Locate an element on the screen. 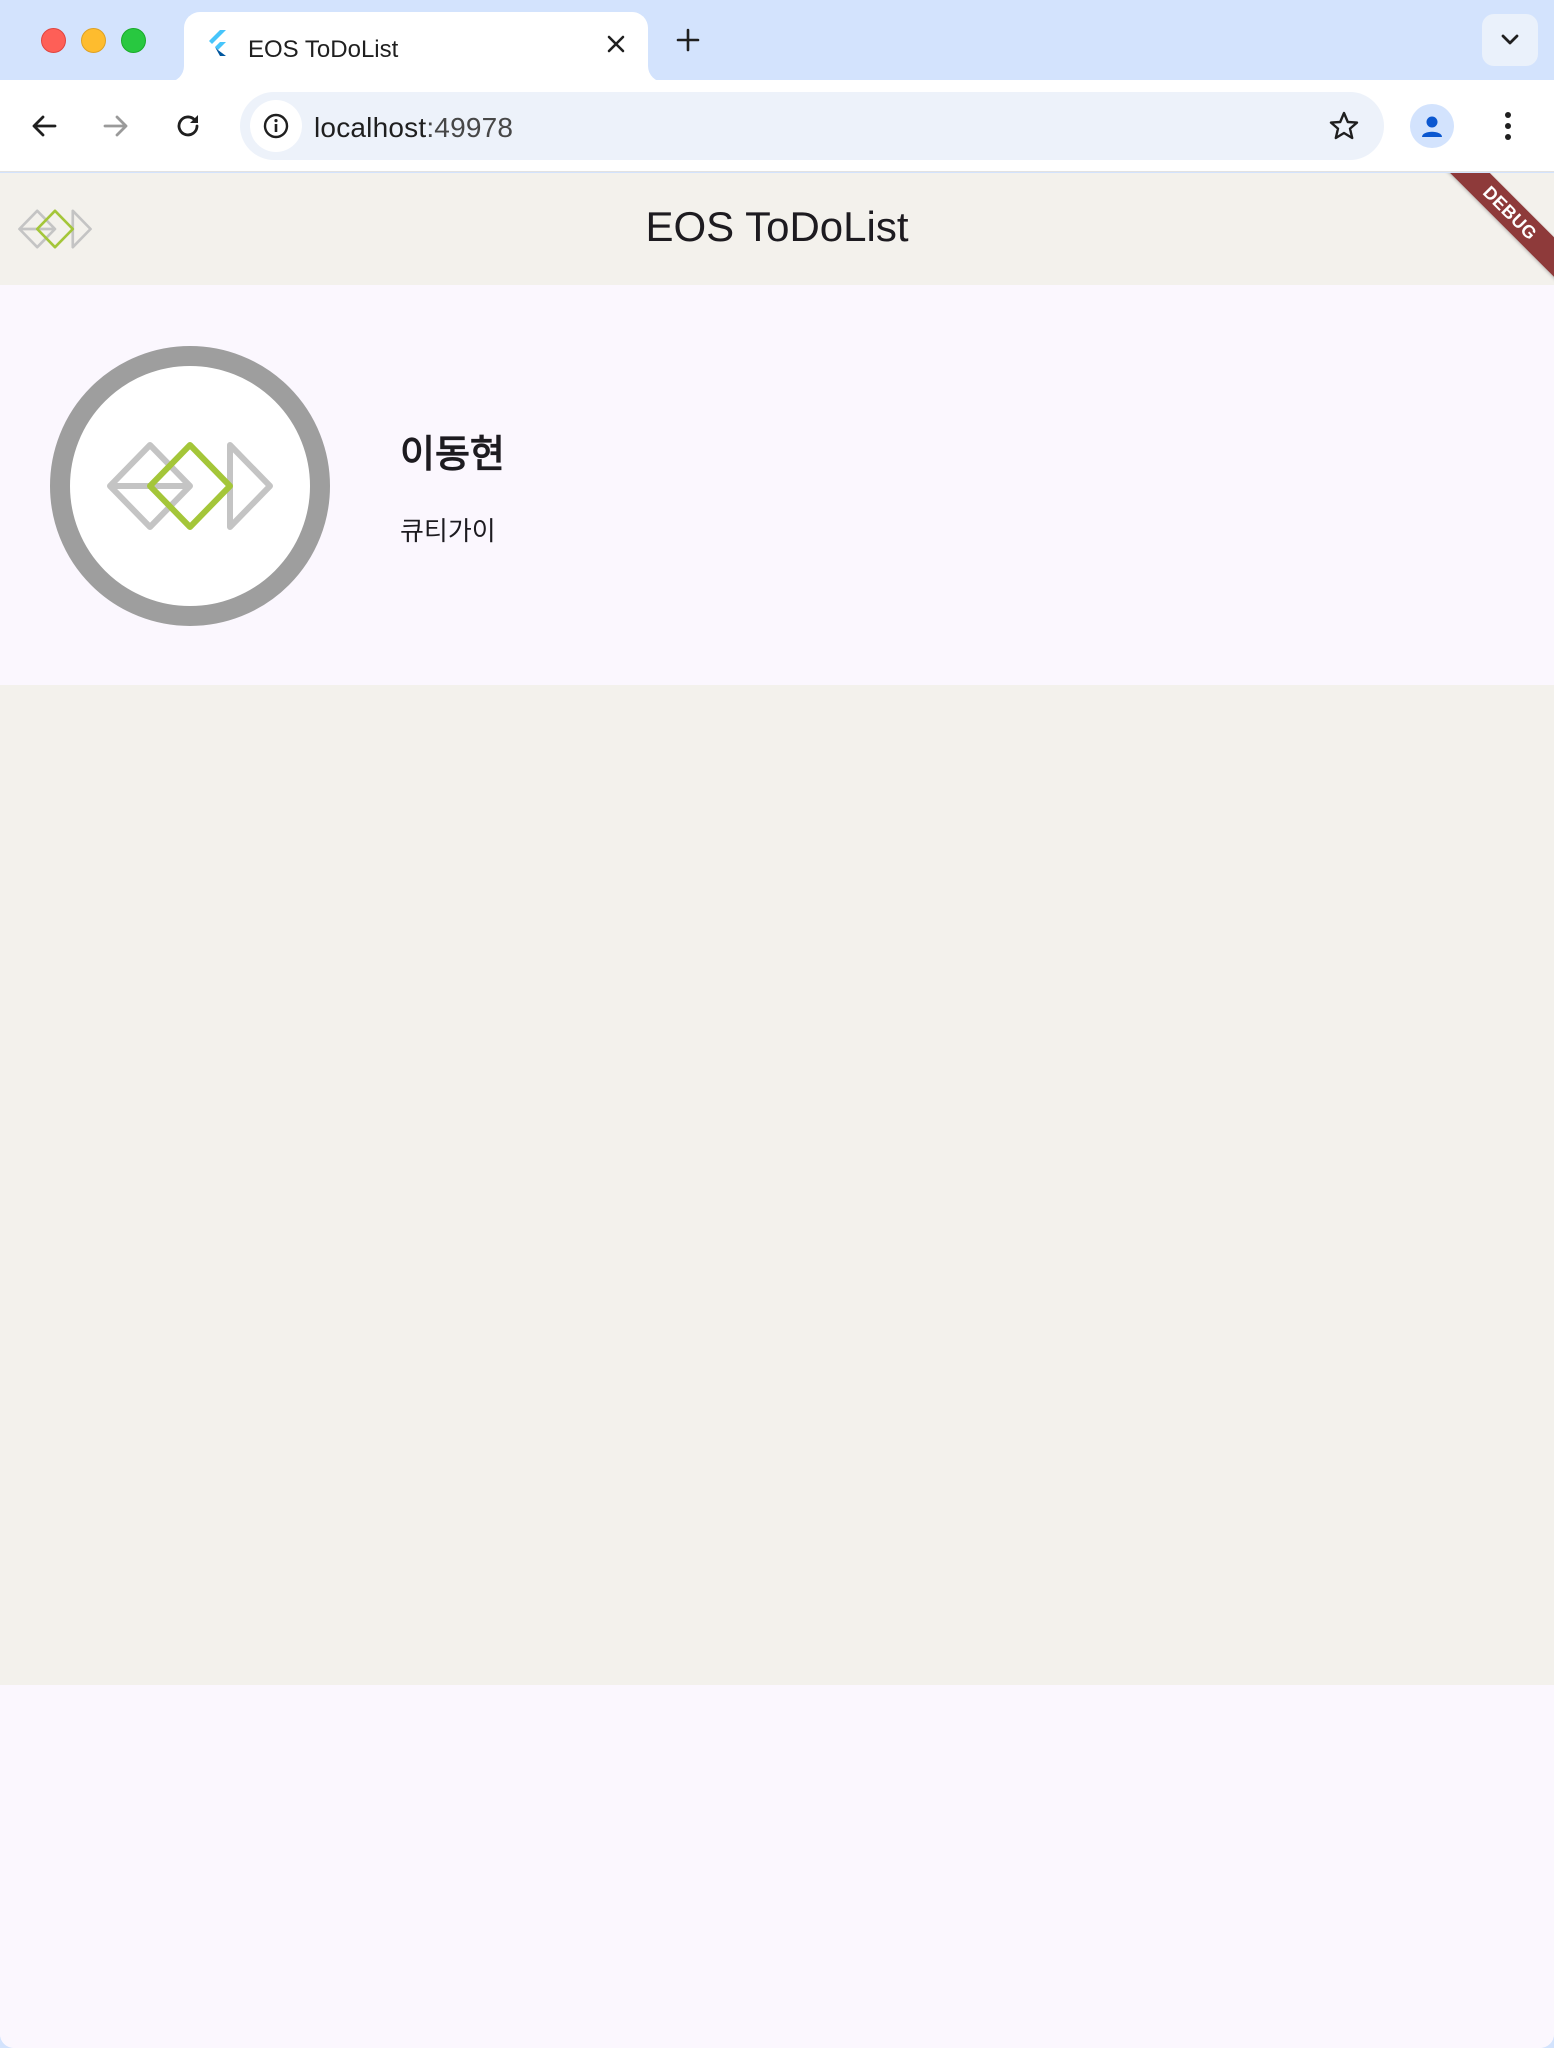 The image size is (1554, 2048). reload-icon is located at coordinates (188, 126).